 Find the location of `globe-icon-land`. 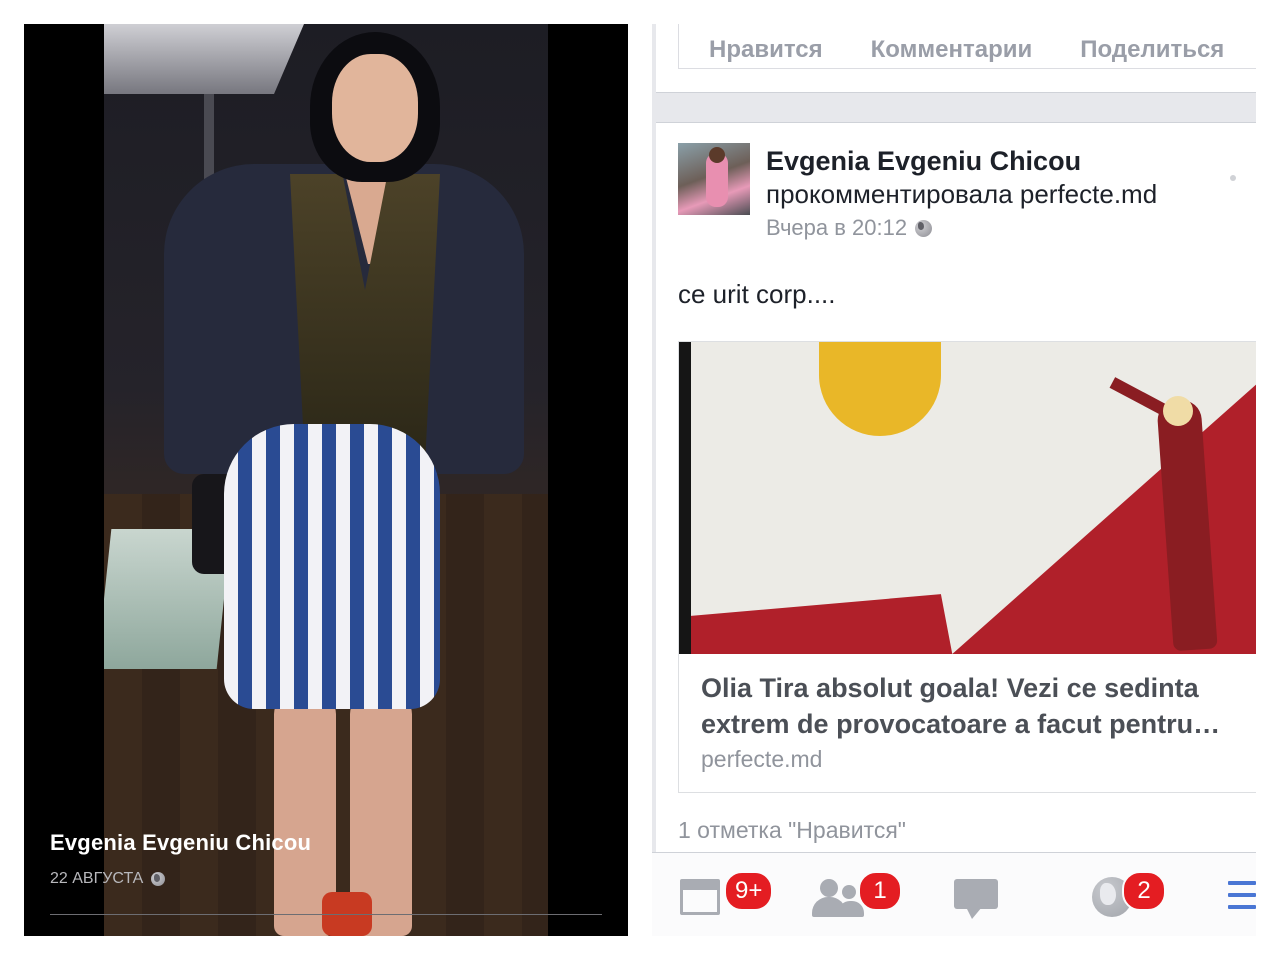

globe-icon-land is located at coordinates (1108, 894).